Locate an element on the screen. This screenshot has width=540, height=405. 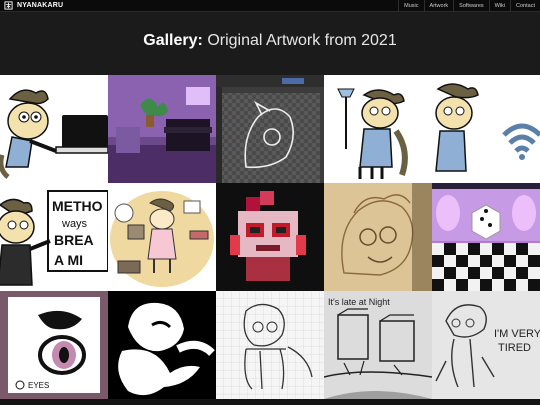
main-nav: Music Artwork Softwares Wiki Contact is located at coordinates (469, 6).